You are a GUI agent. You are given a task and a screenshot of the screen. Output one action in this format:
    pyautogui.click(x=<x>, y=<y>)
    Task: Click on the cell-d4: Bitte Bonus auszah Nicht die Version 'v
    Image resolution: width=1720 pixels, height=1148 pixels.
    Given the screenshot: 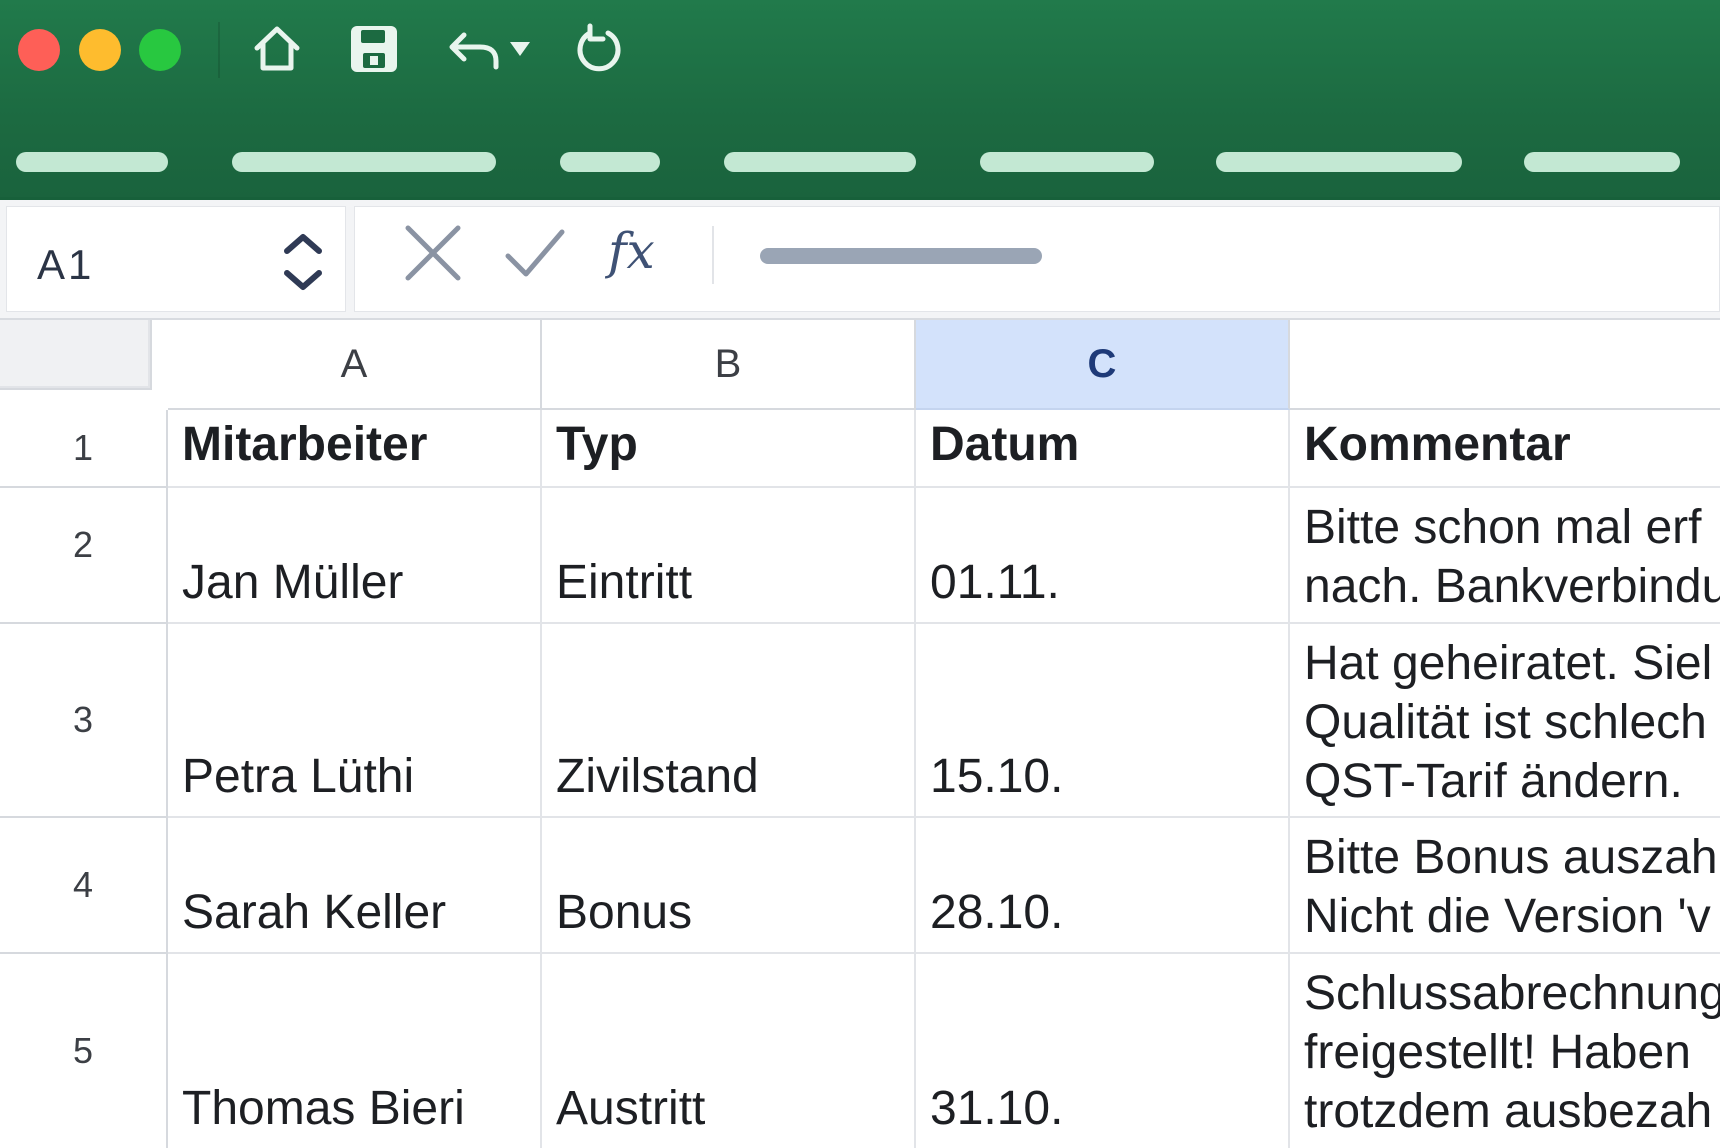 What is the action you would take?
    pyautogui.click(x=1505, y=886)
    